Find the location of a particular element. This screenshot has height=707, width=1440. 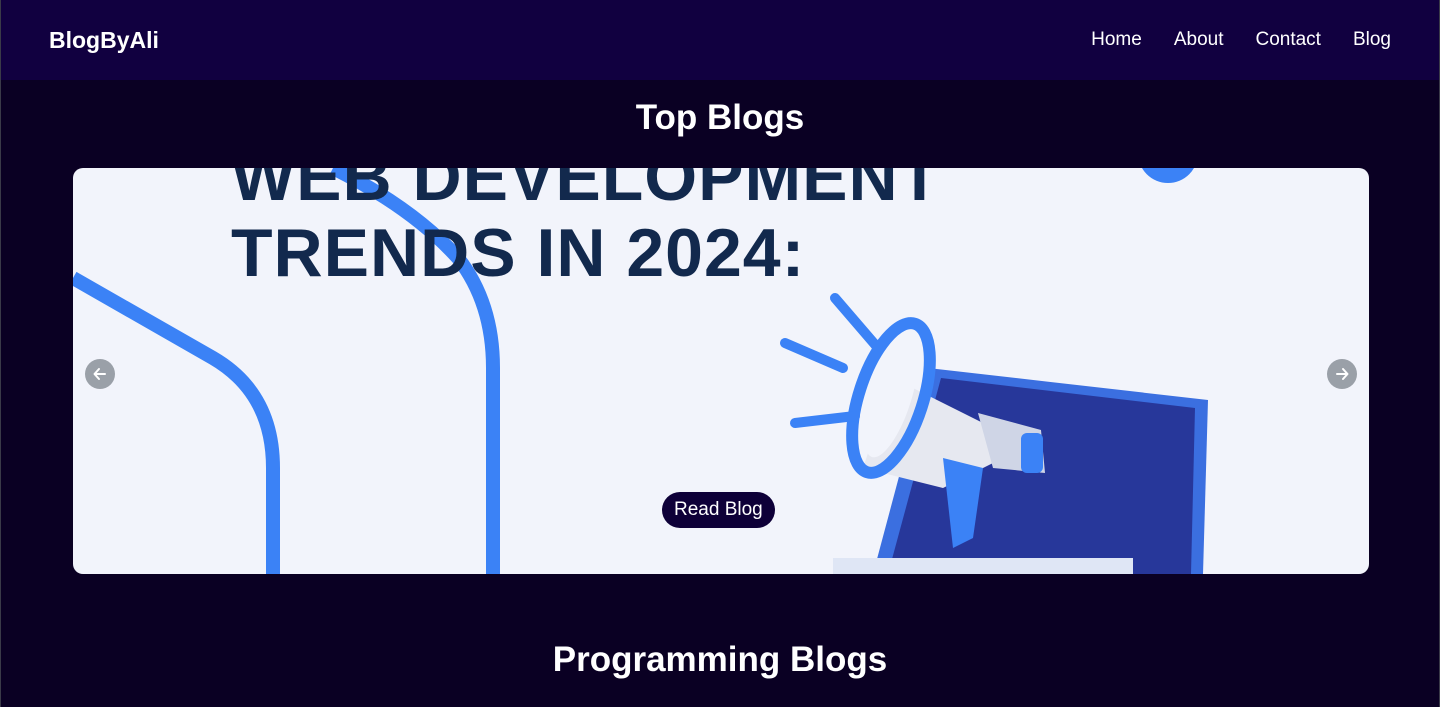

arrow-left-icon is located at coordinates (99, 374).